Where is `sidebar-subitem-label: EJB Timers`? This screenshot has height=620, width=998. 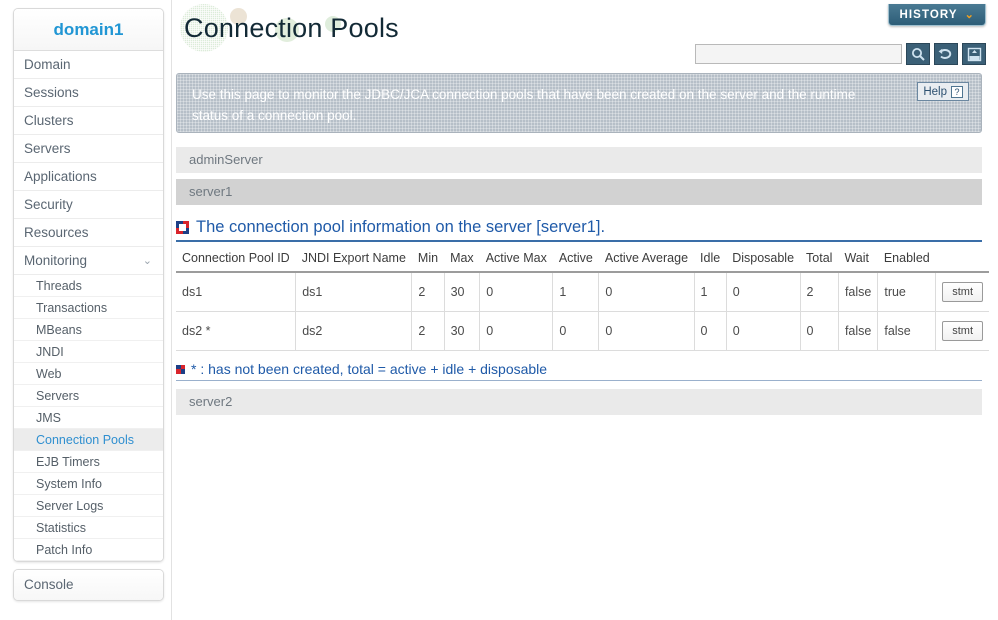 sidebar-subitem-label: EJB Timers is located at coordinates (68, 462).